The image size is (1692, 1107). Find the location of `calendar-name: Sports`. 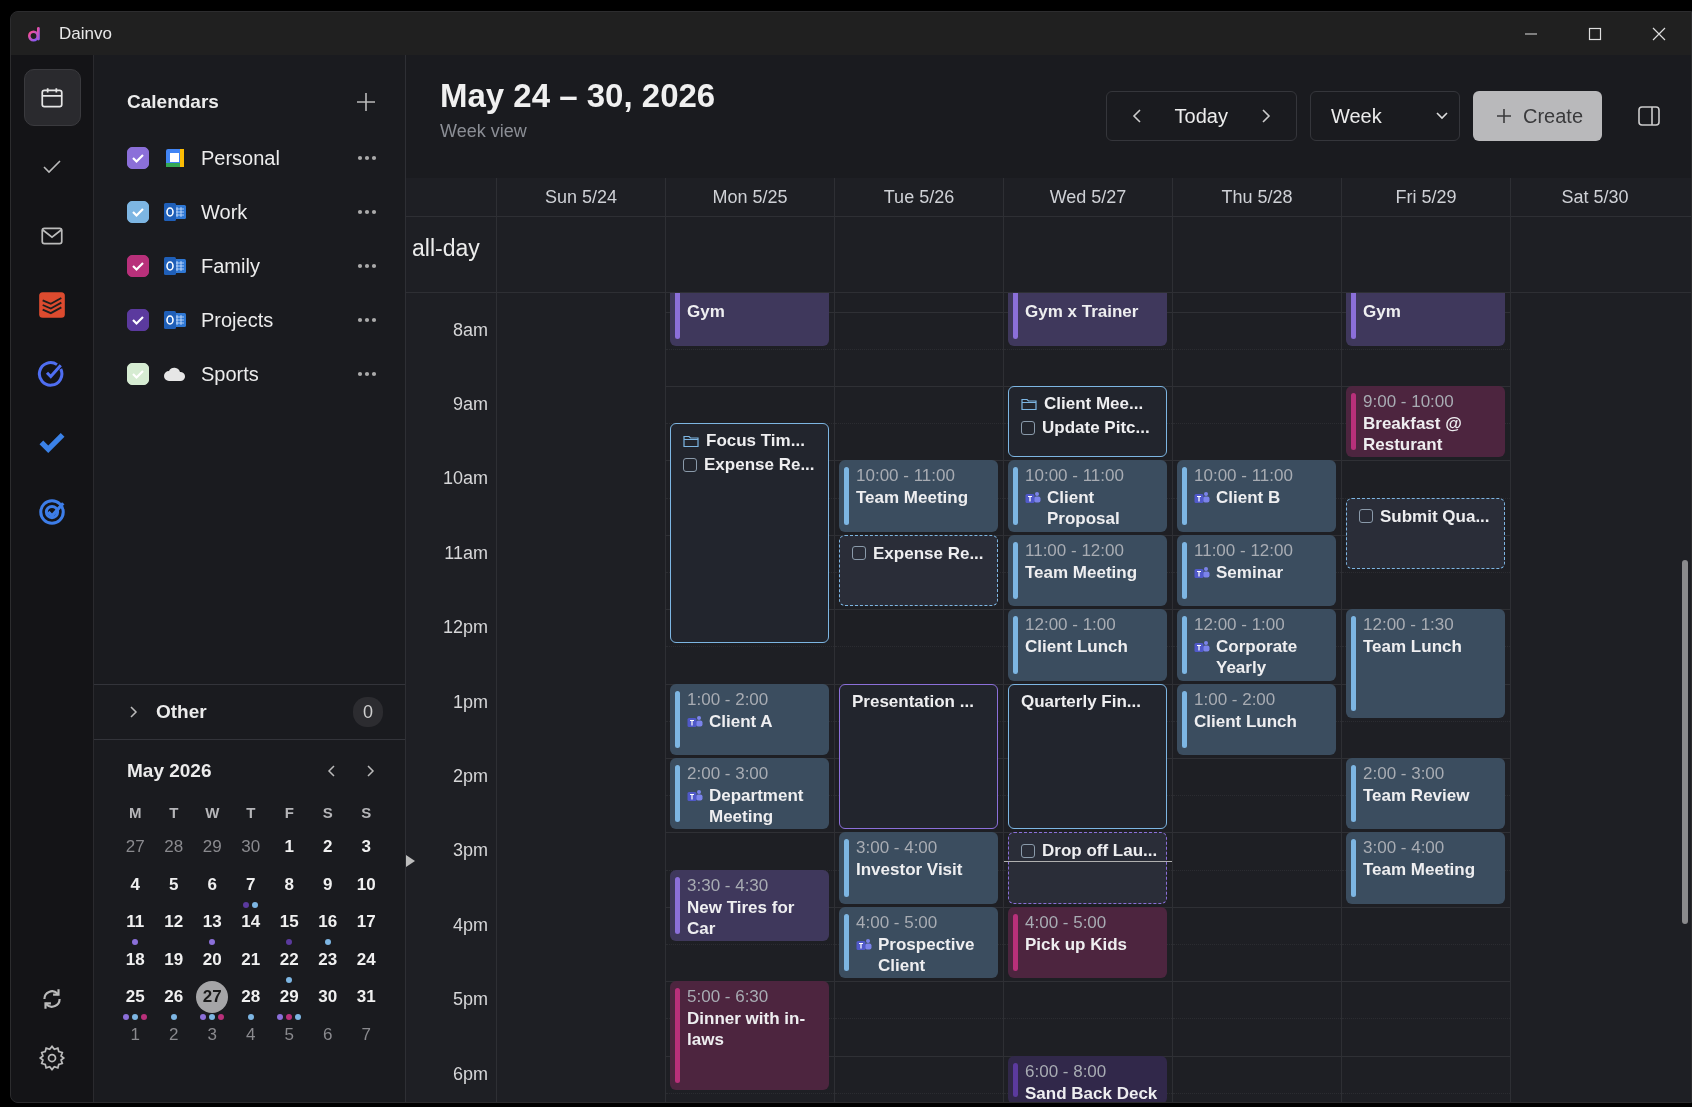

calendar-name: Sports is located at coordinates (279, 374).